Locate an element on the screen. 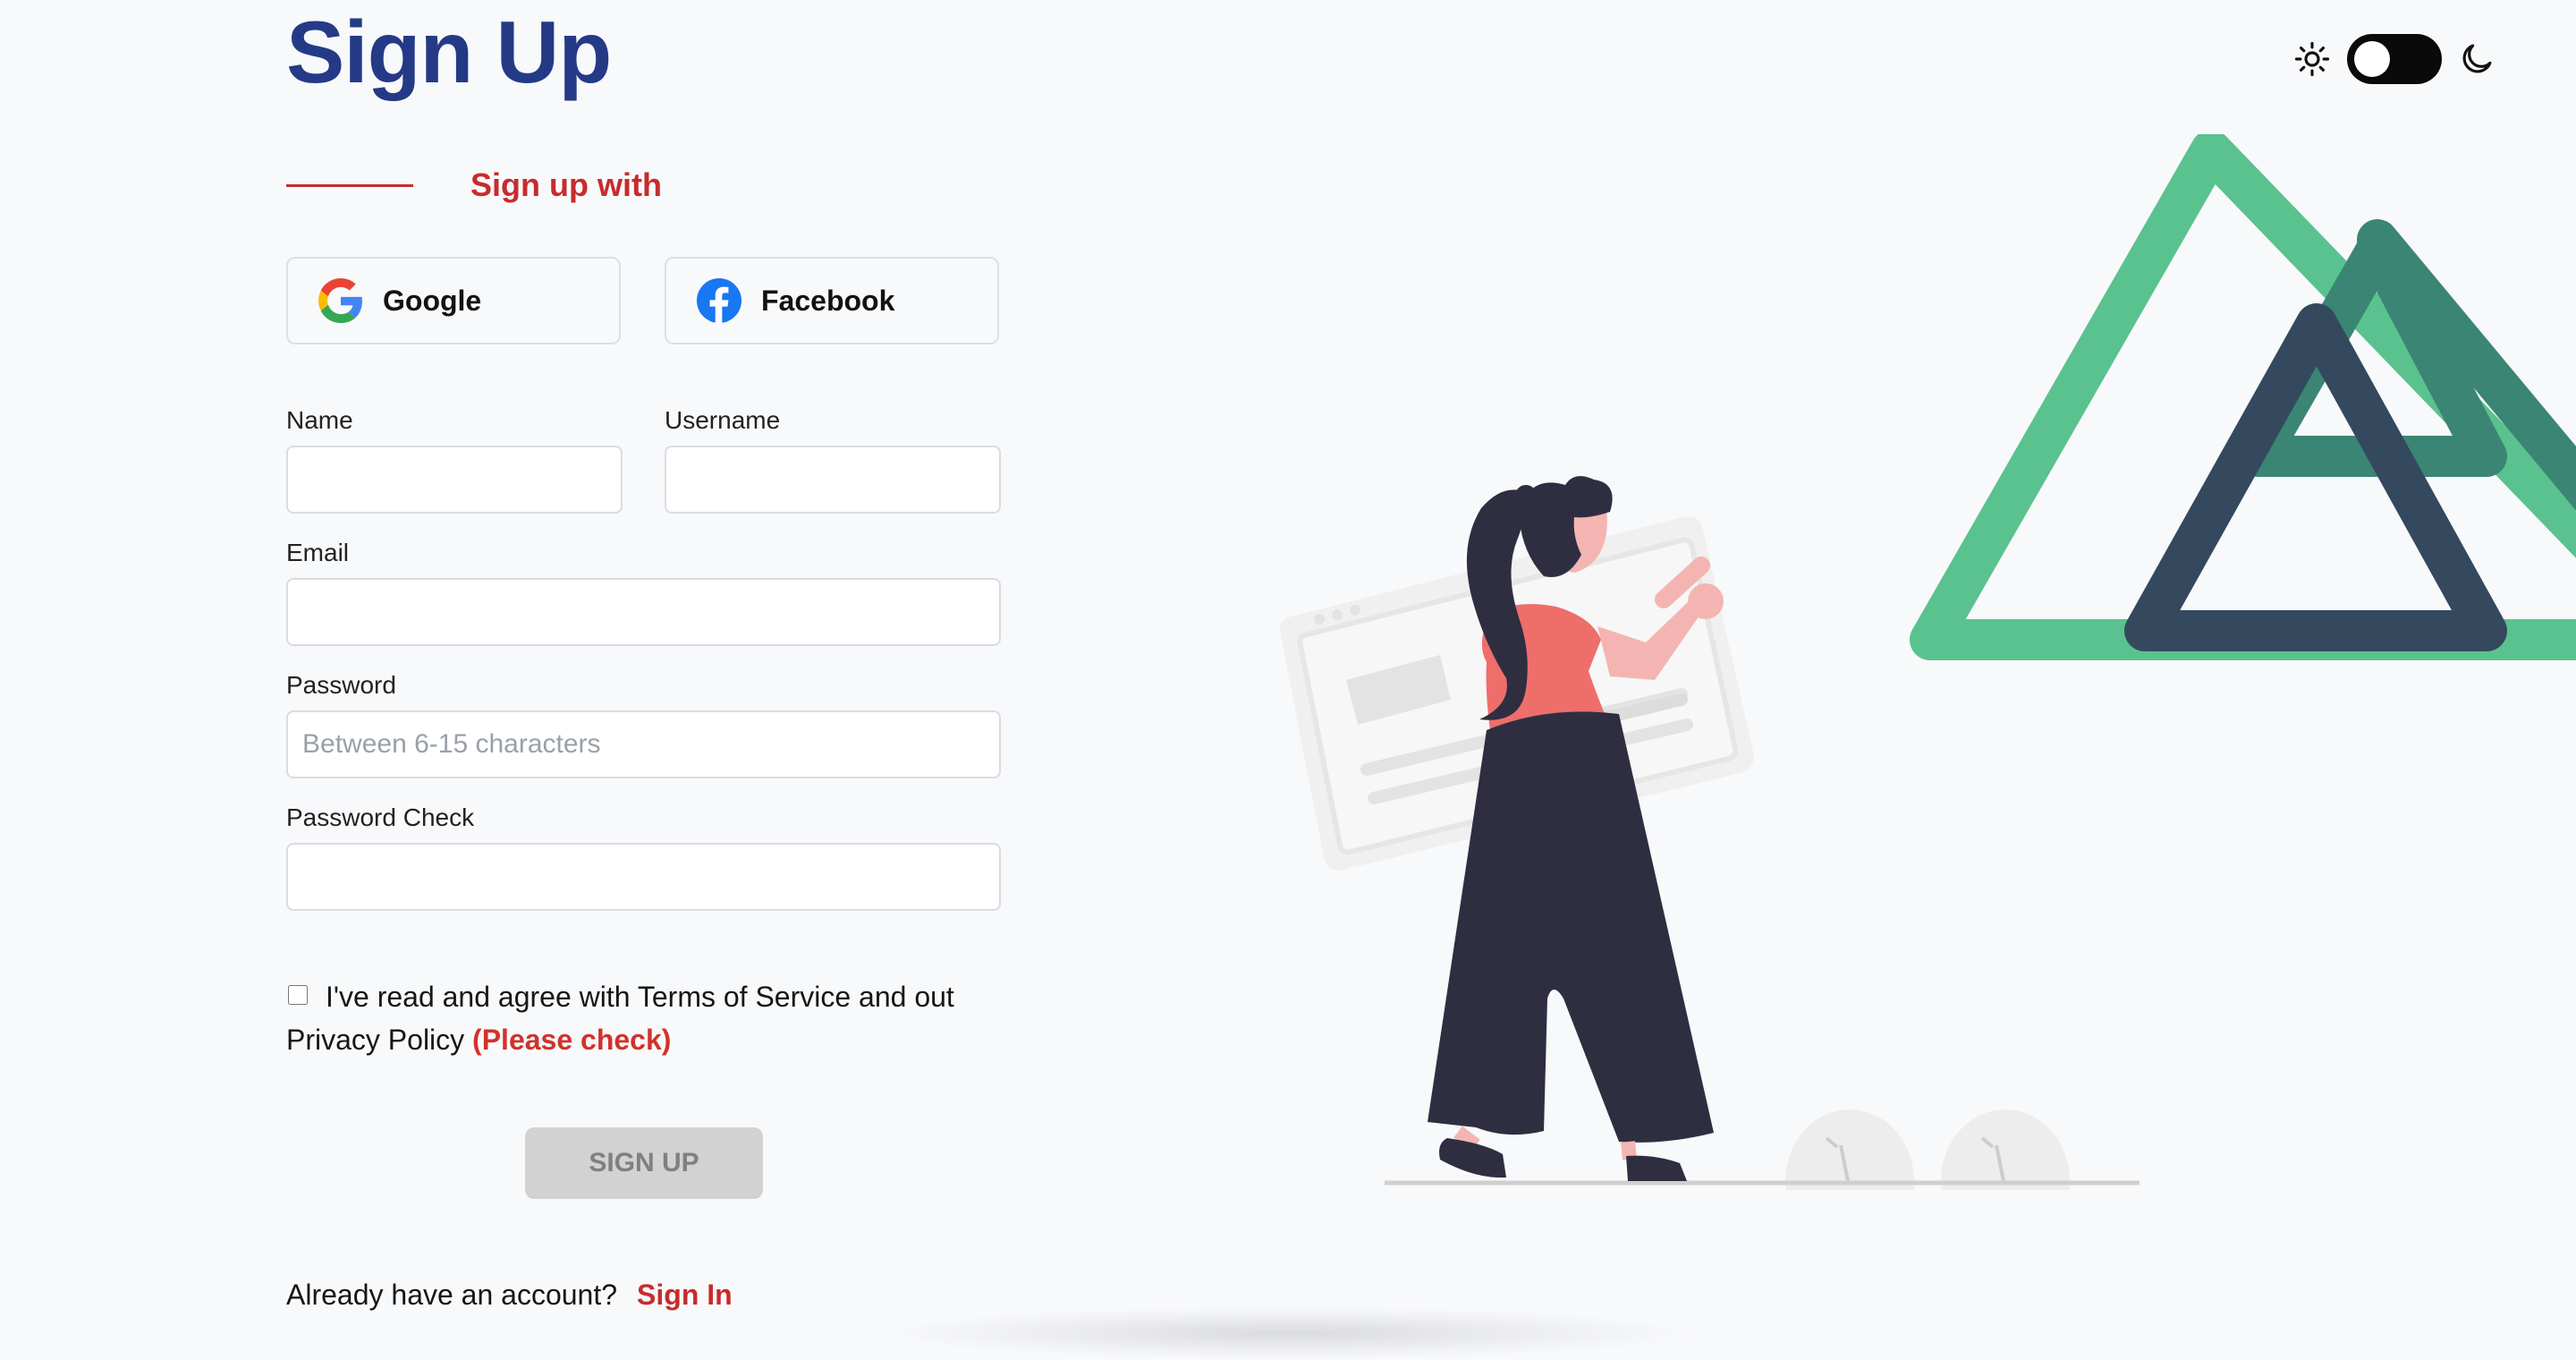  facebook-signup-button: Facebook is located at coordinates (832, 300).